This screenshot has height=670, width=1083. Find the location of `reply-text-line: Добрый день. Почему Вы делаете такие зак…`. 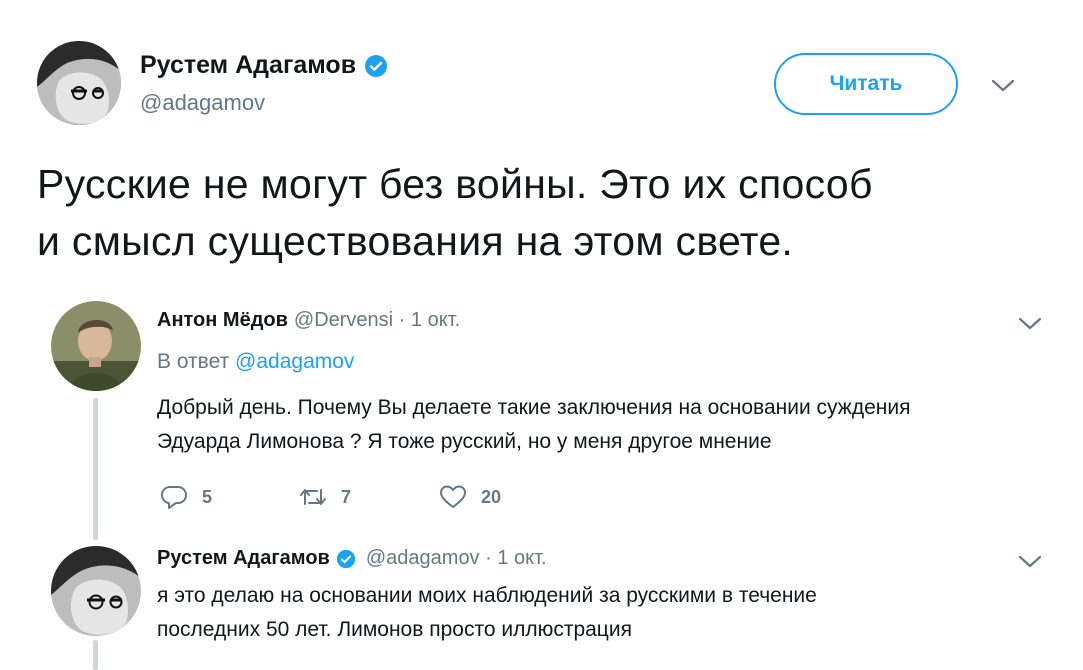

reply-text-line: Добрый день. Почему Вы делаете такие зак… is located at coordinates (534, 407).